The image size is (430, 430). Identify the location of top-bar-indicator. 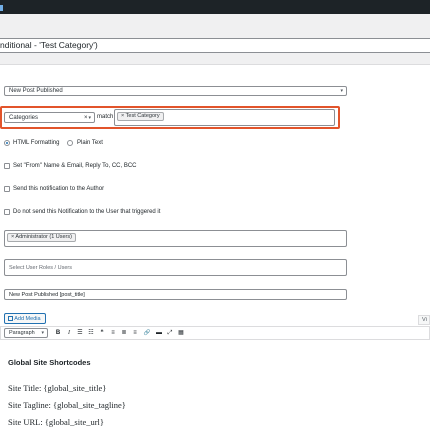
(1, 8).